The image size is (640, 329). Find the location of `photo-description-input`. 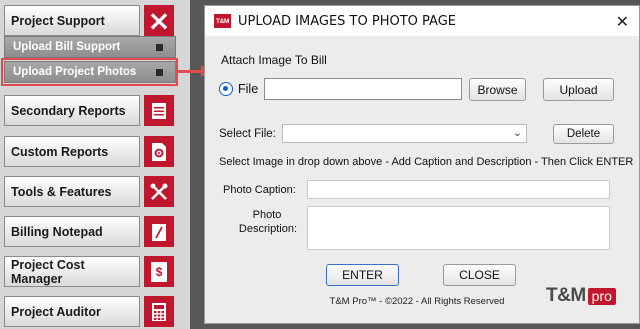

photo-description-input is located at coordinates (458, 228).